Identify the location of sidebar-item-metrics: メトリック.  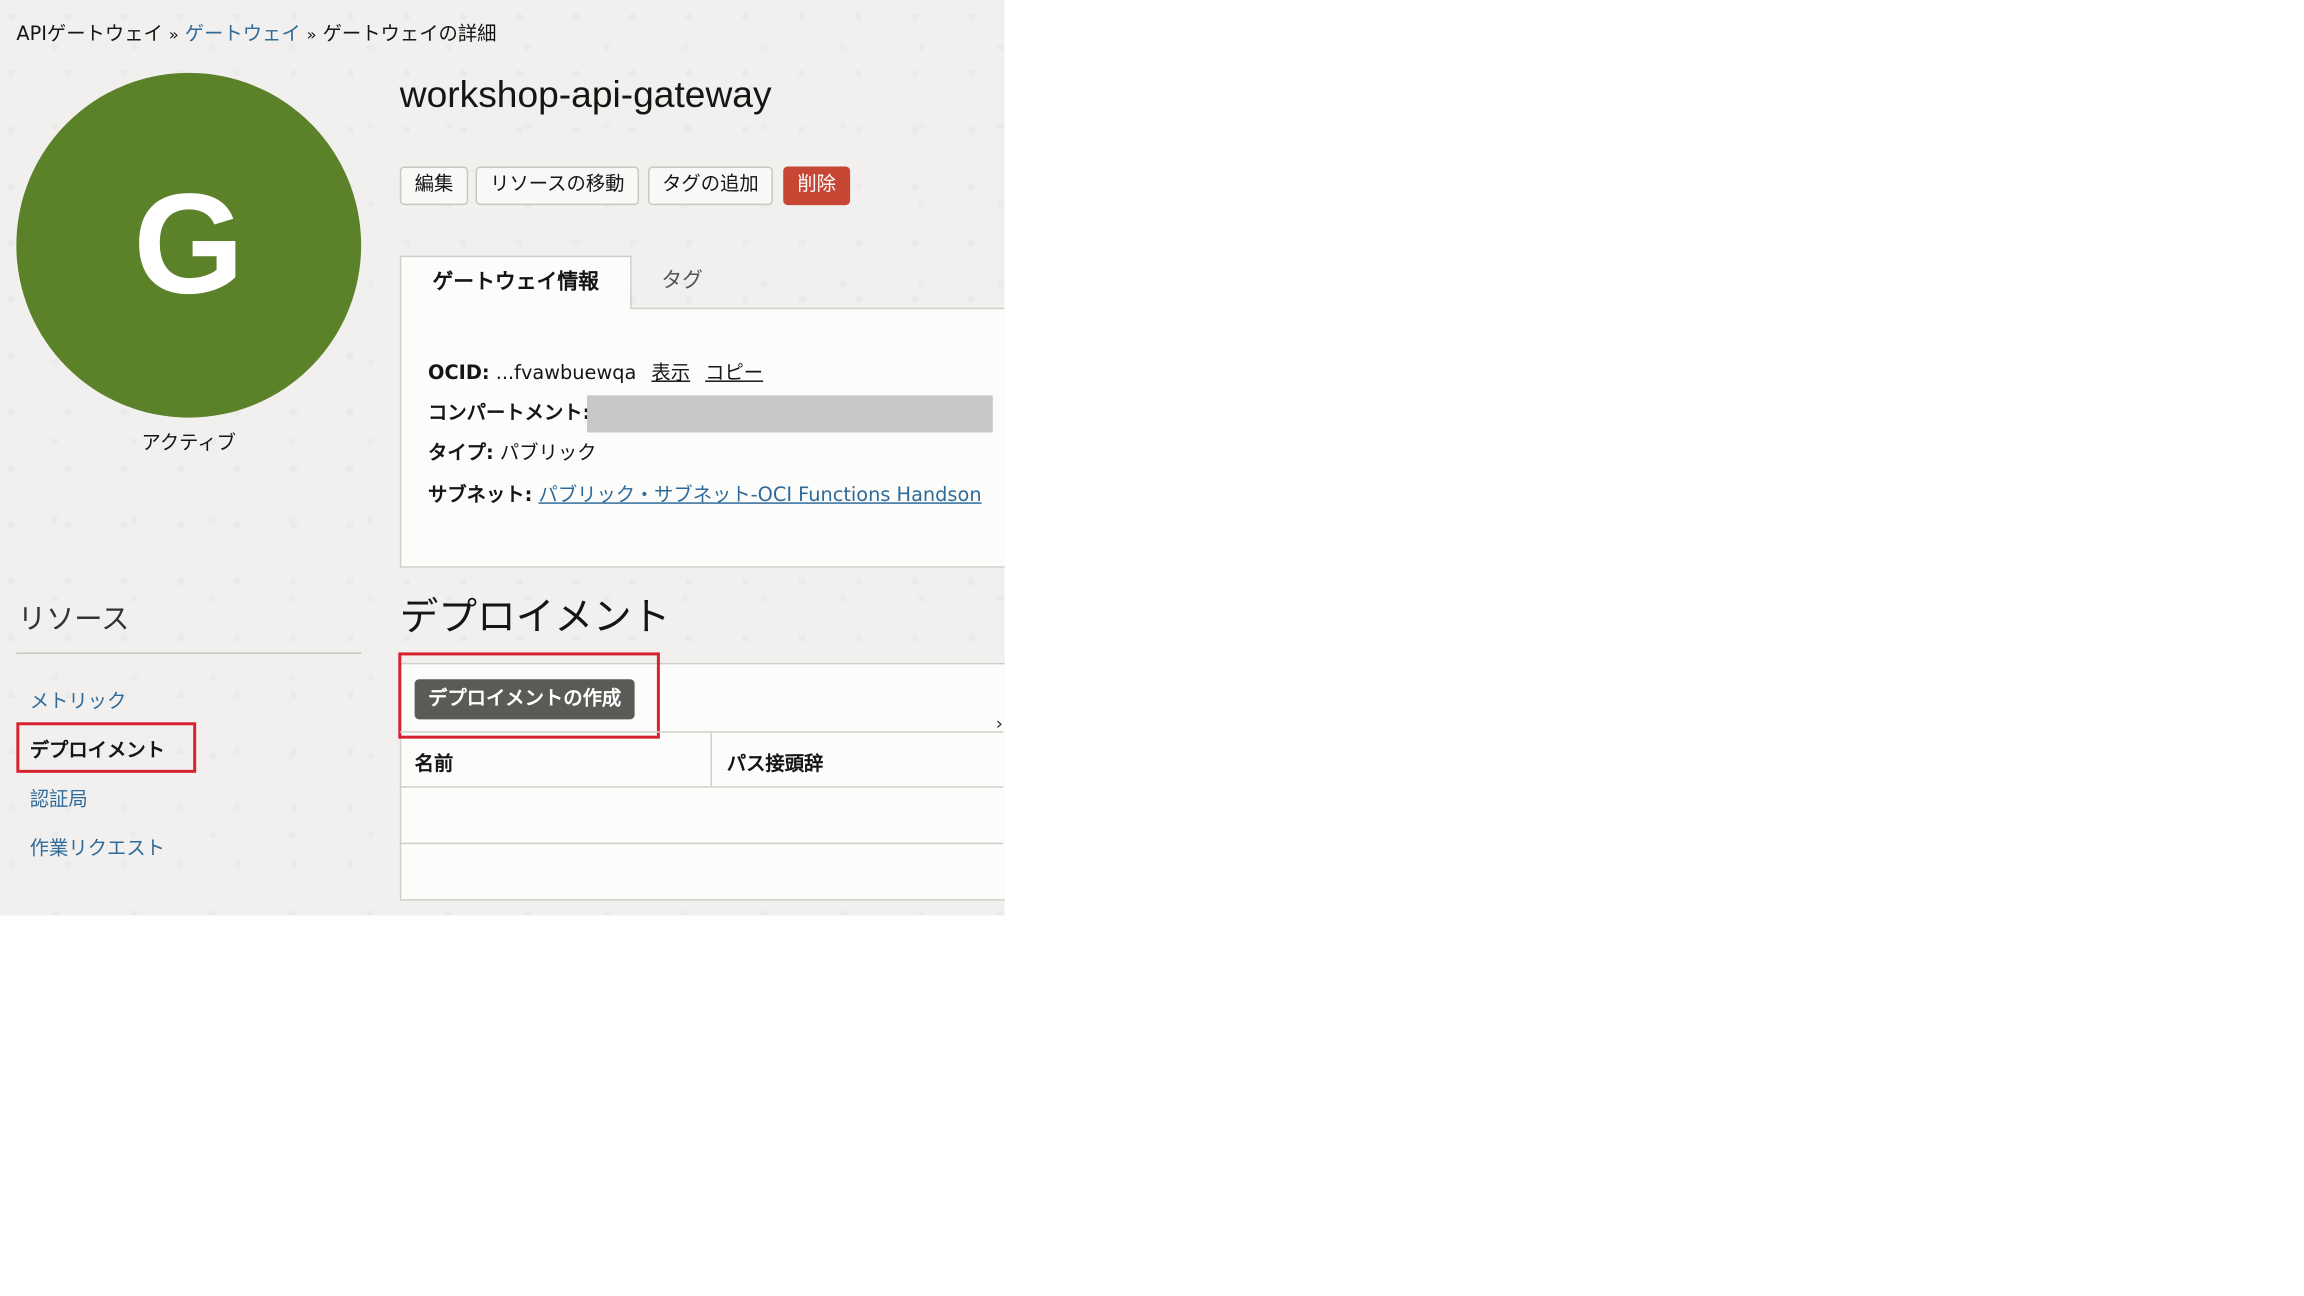
(78, 699).